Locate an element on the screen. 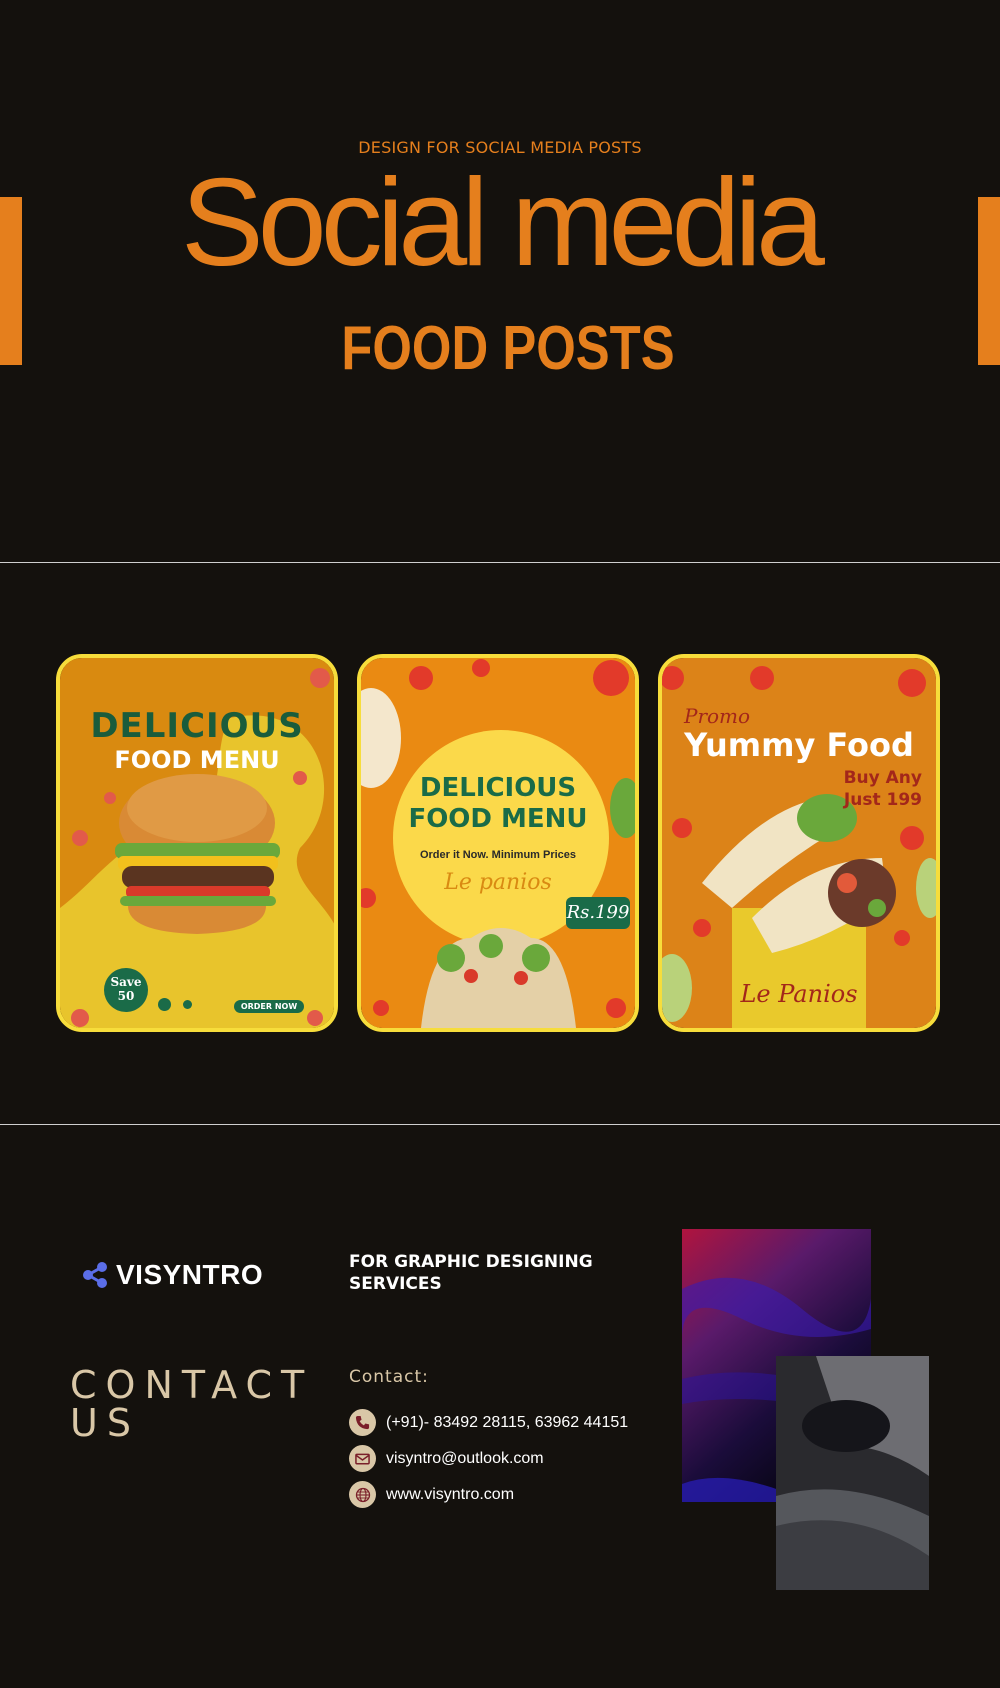 The height and width of the screenshot is (1688, 1000). post-wrap-artwork is located at coordinates (498, 843).